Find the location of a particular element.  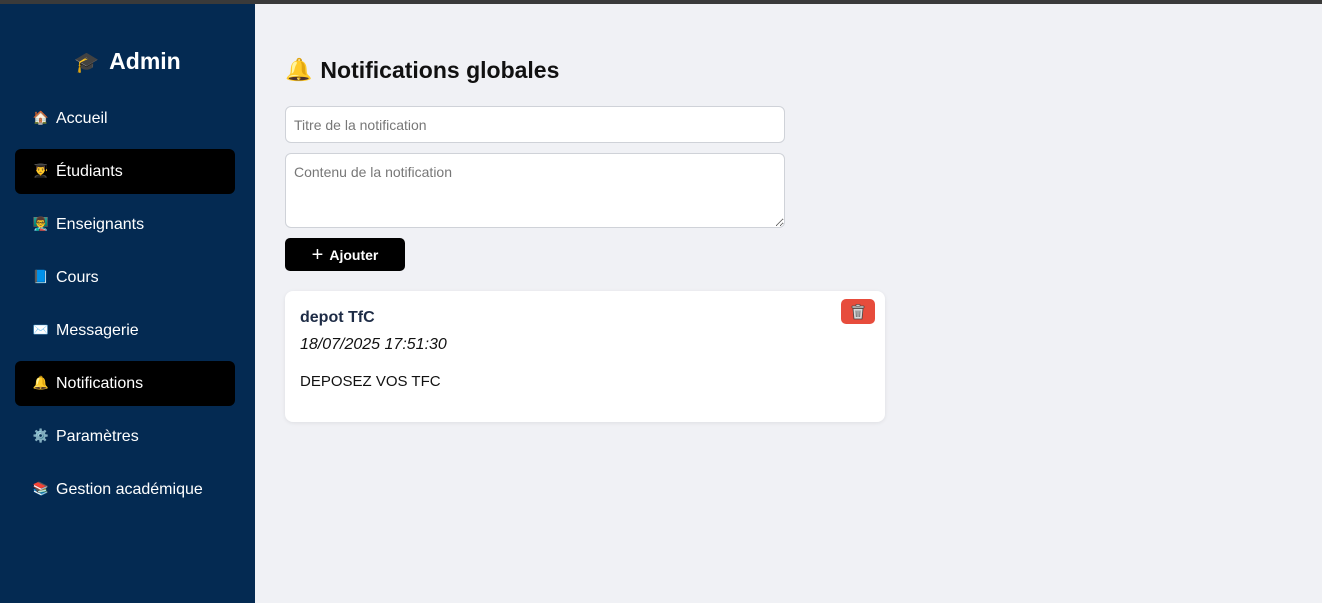

sidebar-item-label: Messagerie is located at coordinates (97, 330).